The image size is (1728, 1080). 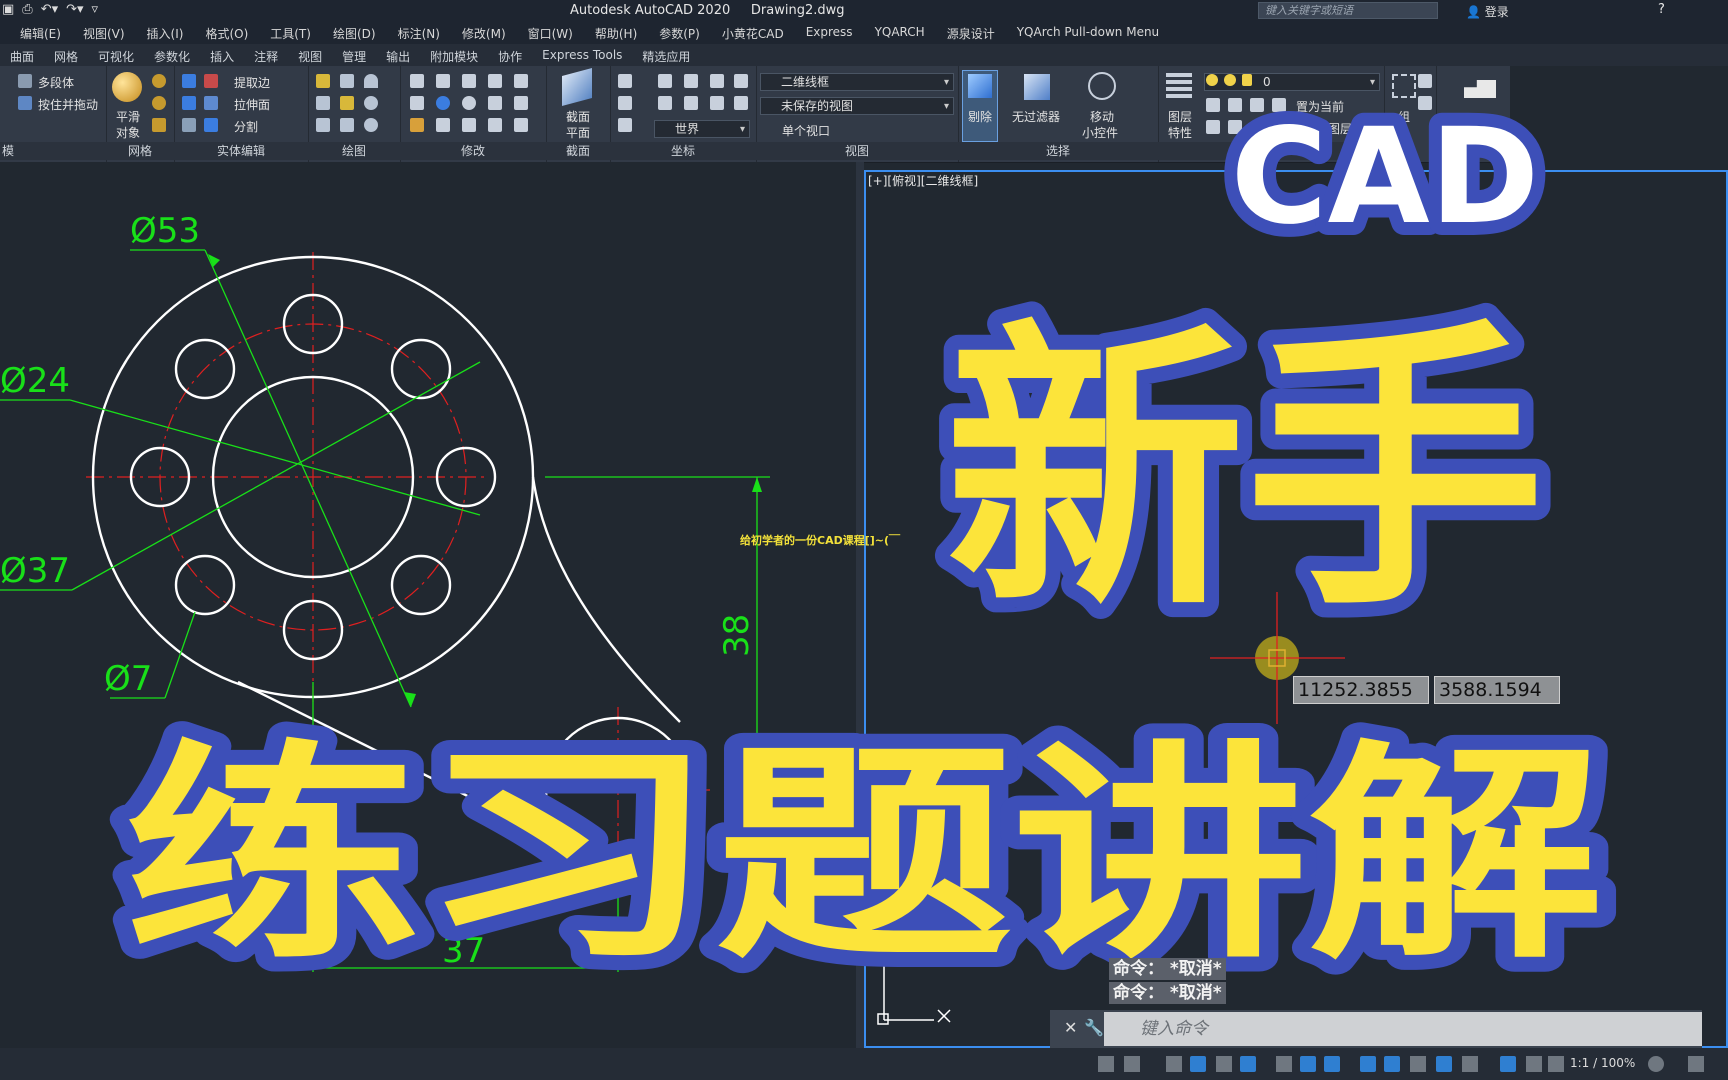 I want to click on command-input: 键入命令, so click(x=1403, y=1029).